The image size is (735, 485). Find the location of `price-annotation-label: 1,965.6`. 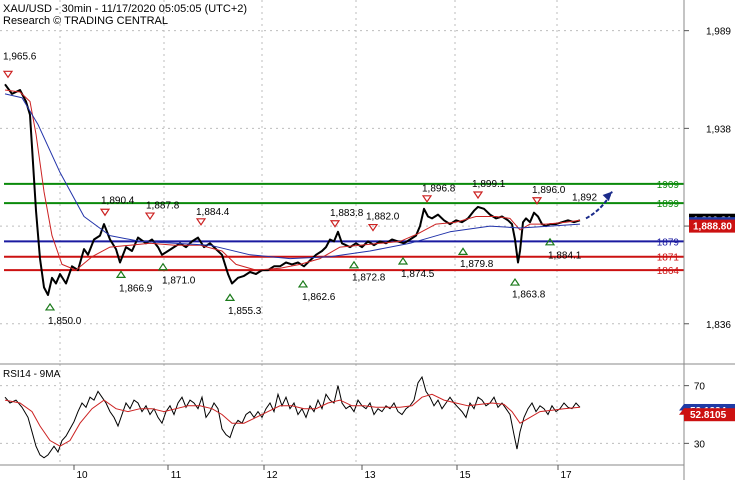

price-annotation-label: 1,965.6 is located at coordinates (20, 56).